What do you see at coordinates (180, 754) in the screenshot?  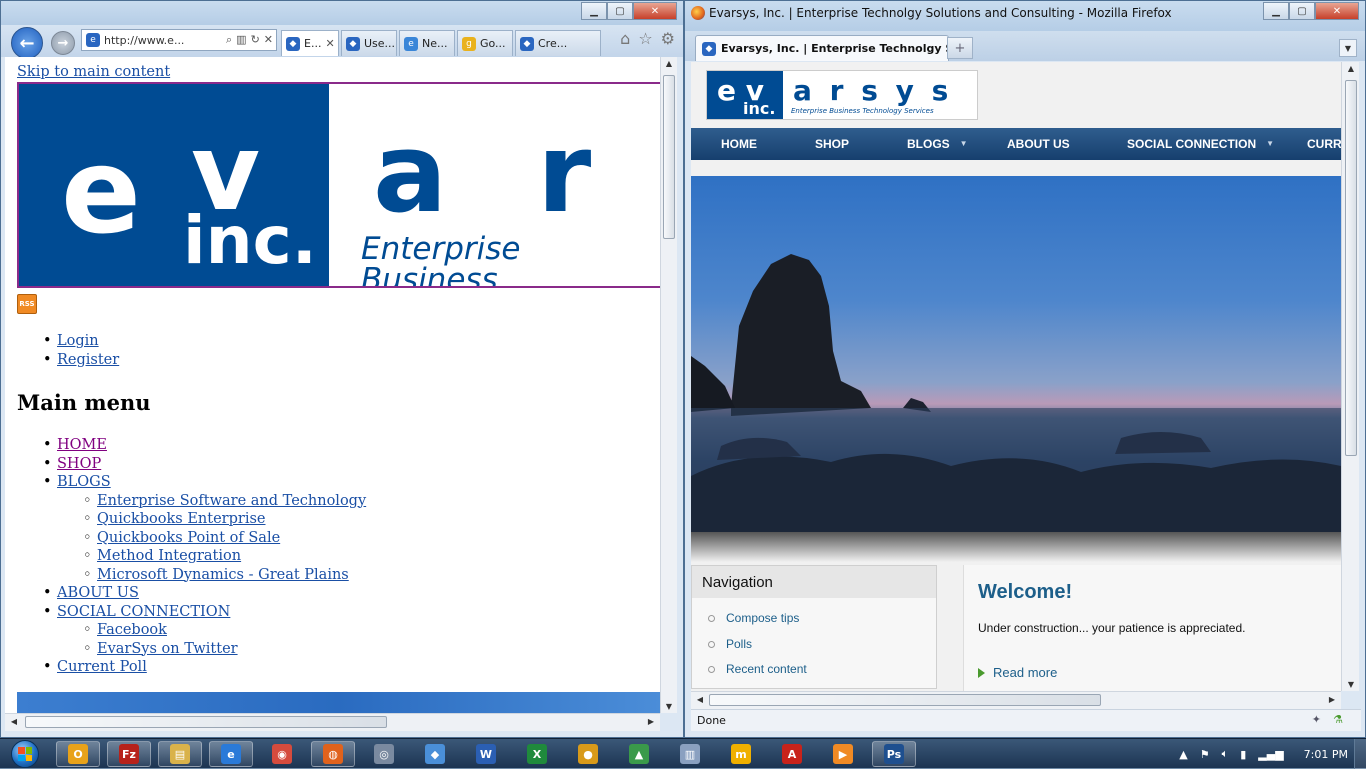 I see `taskbar-explorer-button: ▤` at bounding box center [180, 754].